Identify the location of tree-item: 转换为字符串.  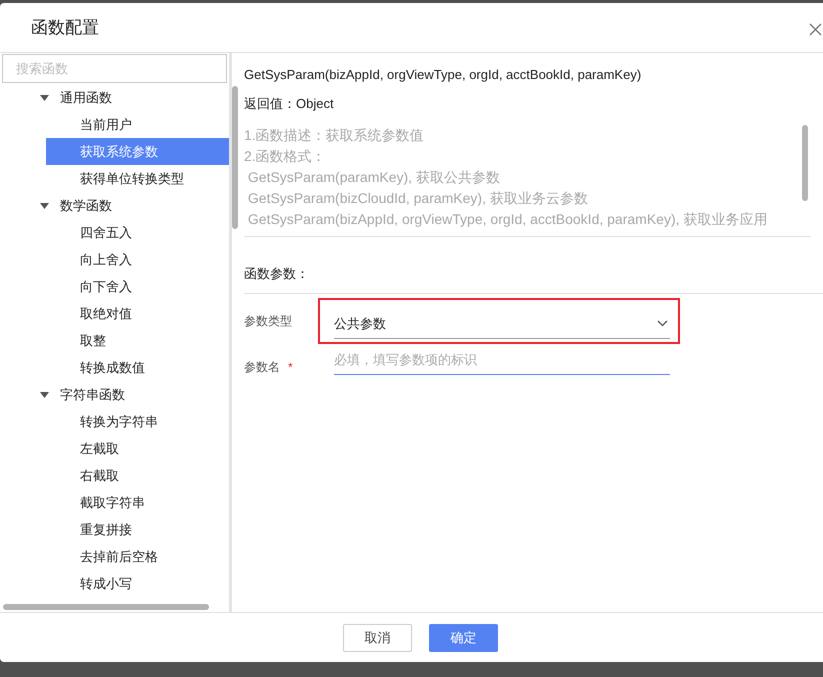
(137, 421).